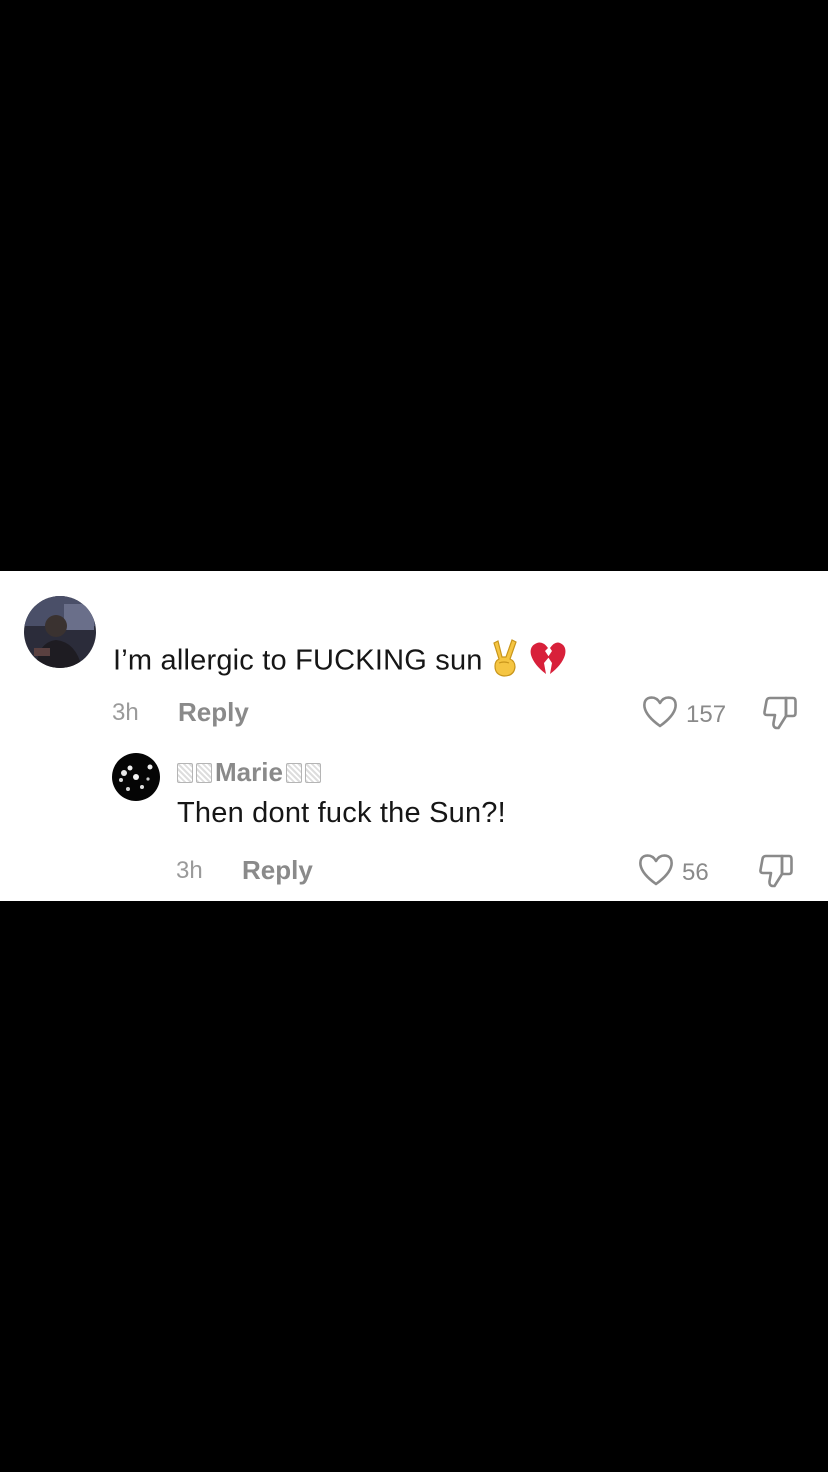 Image resolution: width=828 pixels, height=1472 pixels. What do you see at coordinates (136, 777) in the screenshot?
I see `replier-avatar` at bounding box center [136, 777].